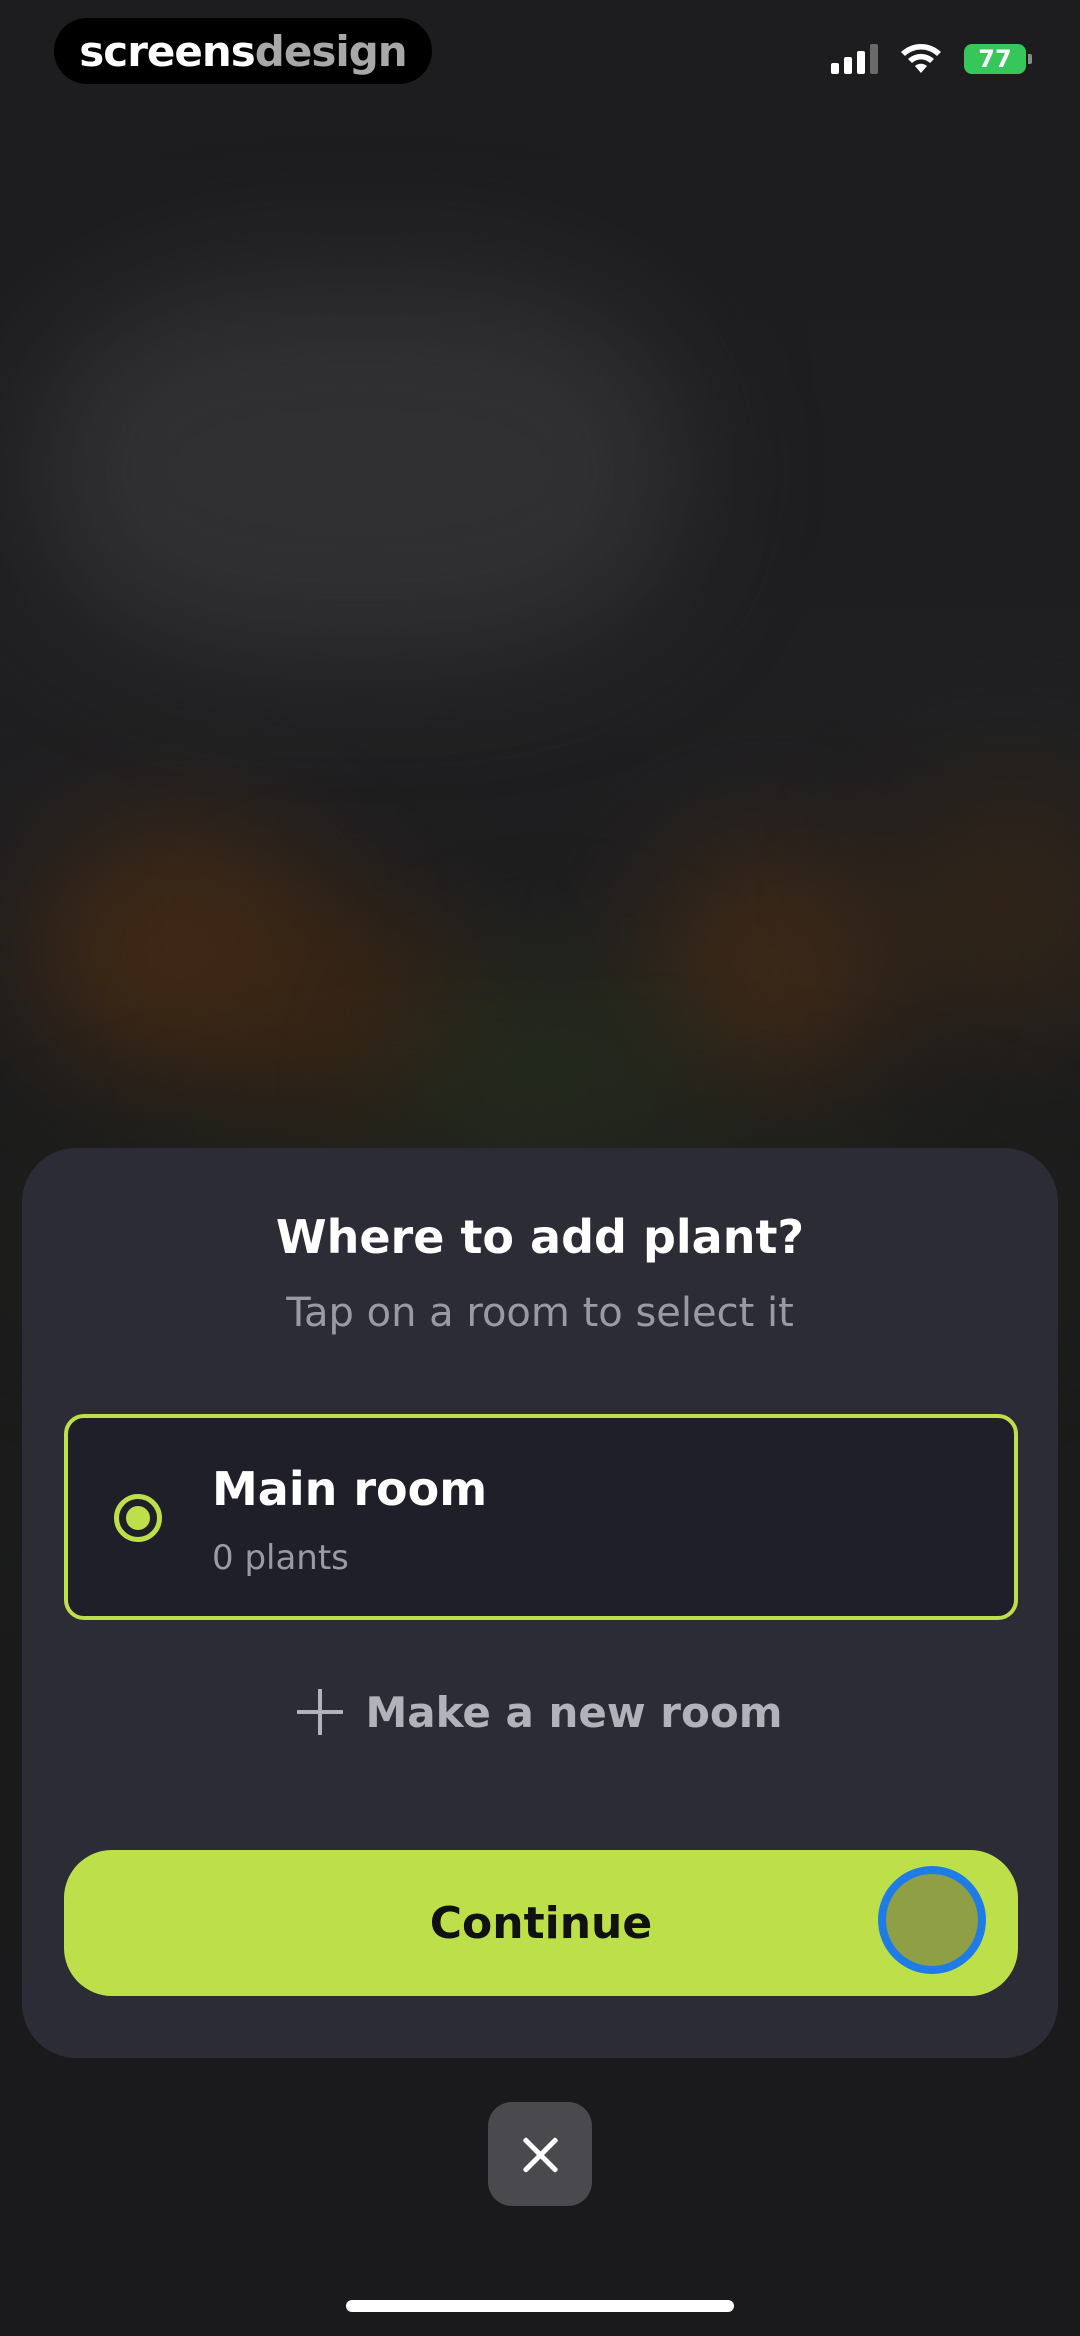 The height and width of the screenshot is (2336, 1080). Describe the element at coordinates (350, 1489) in the screenshot. I see `room-name: Main room` at that location.